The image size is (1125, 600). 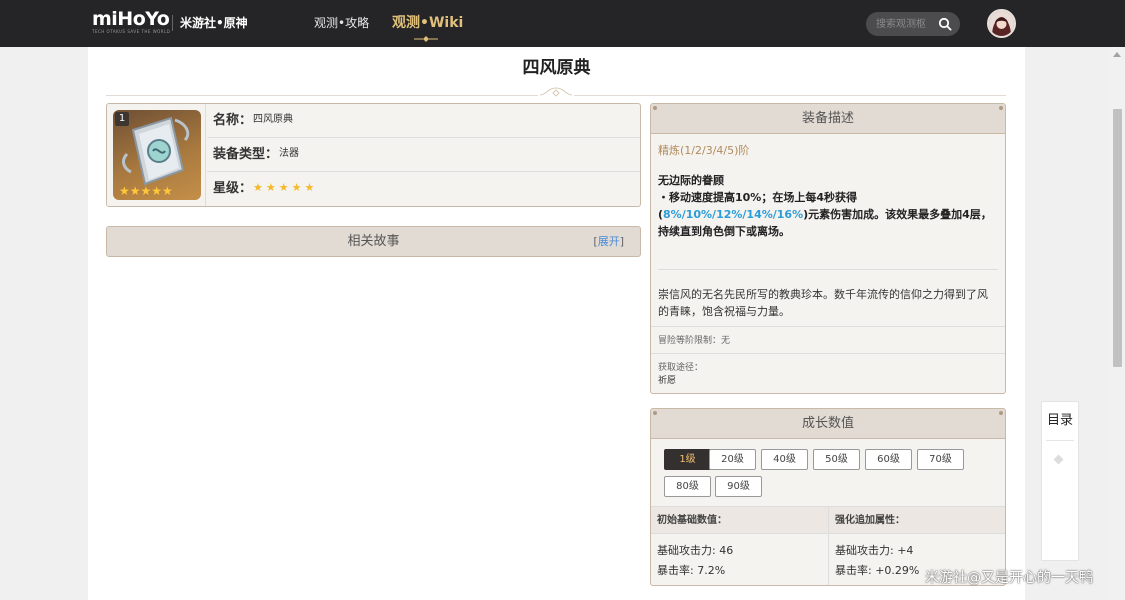 I want to click on rarity-stars: ★★★★★, so click(x=285, y=187).